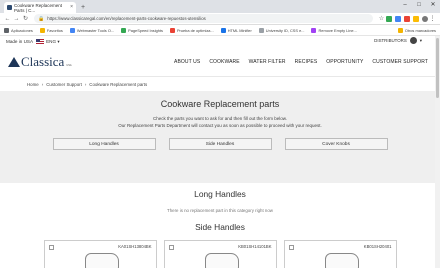 Image resolution: width=440 pixels, height=279 pixels. Describe the element at coordinates (118, 84) in the screenshot. I see `breadcrumb-current: Cookware Replacement parts` at that location.